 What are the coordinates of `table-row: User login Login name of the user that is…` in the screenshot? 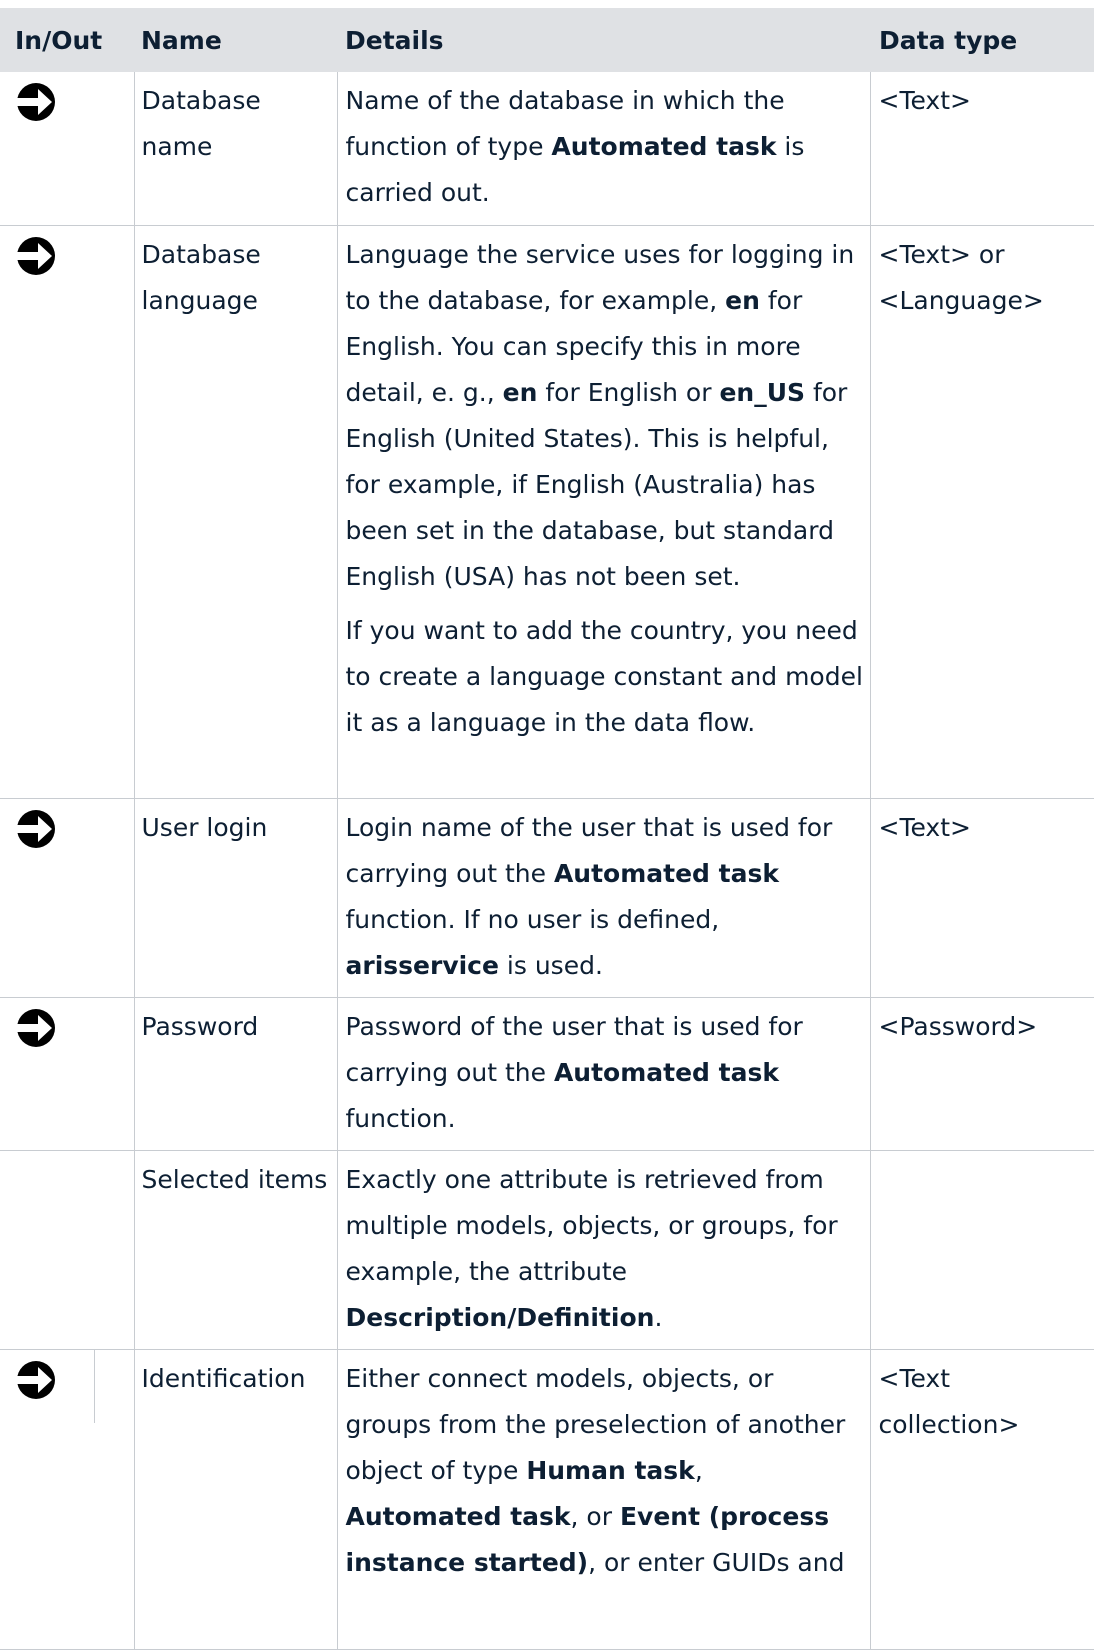 It's located at (547, 898).